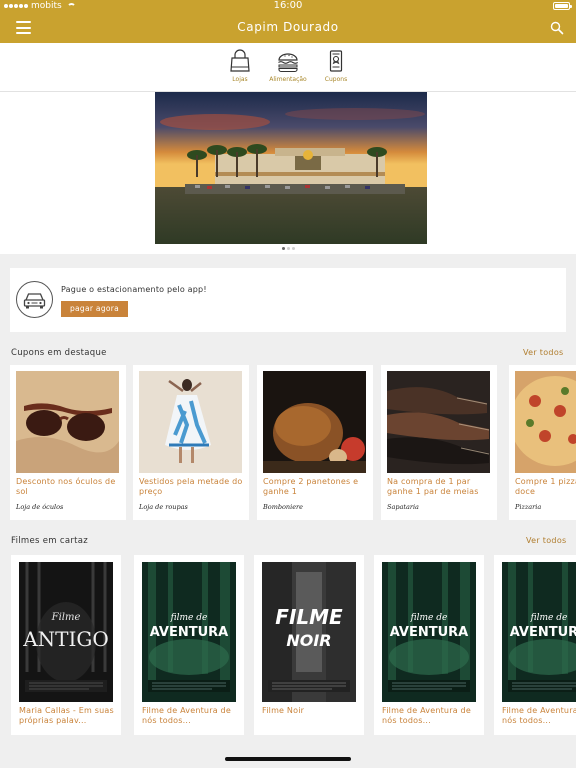 The height and width of the screenshot is (768, 576). Describe the element at coordinates (66, 486) in the screenshot. I see `coupon-title: Desconto nos óculos de sol` at that location.